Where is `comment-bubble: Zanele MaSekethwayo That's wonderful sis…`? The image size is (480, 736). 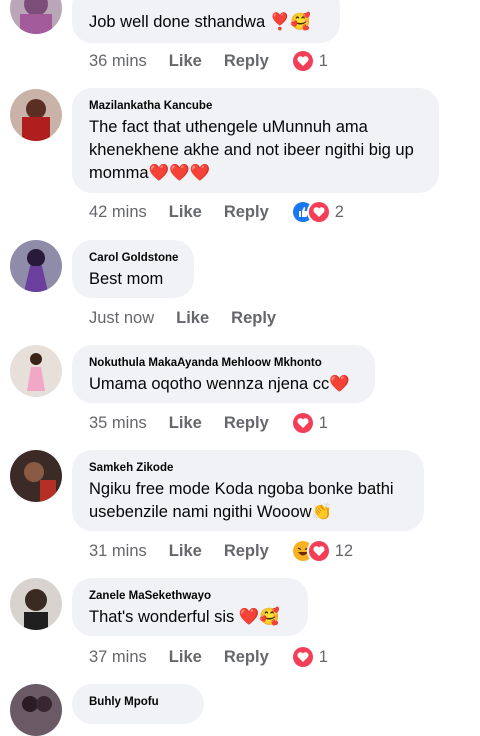
comment-bubble: Zanele MaSekethwayo That's wonderful sis… is located at coordinates (190, 607).